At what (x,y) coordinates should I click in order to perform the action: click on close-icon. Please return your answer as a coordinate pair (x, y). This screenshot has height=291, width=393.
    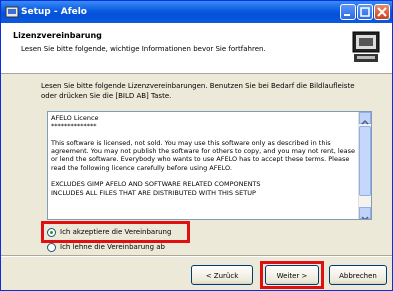
    Looking at the image, I should click on (382, 12).